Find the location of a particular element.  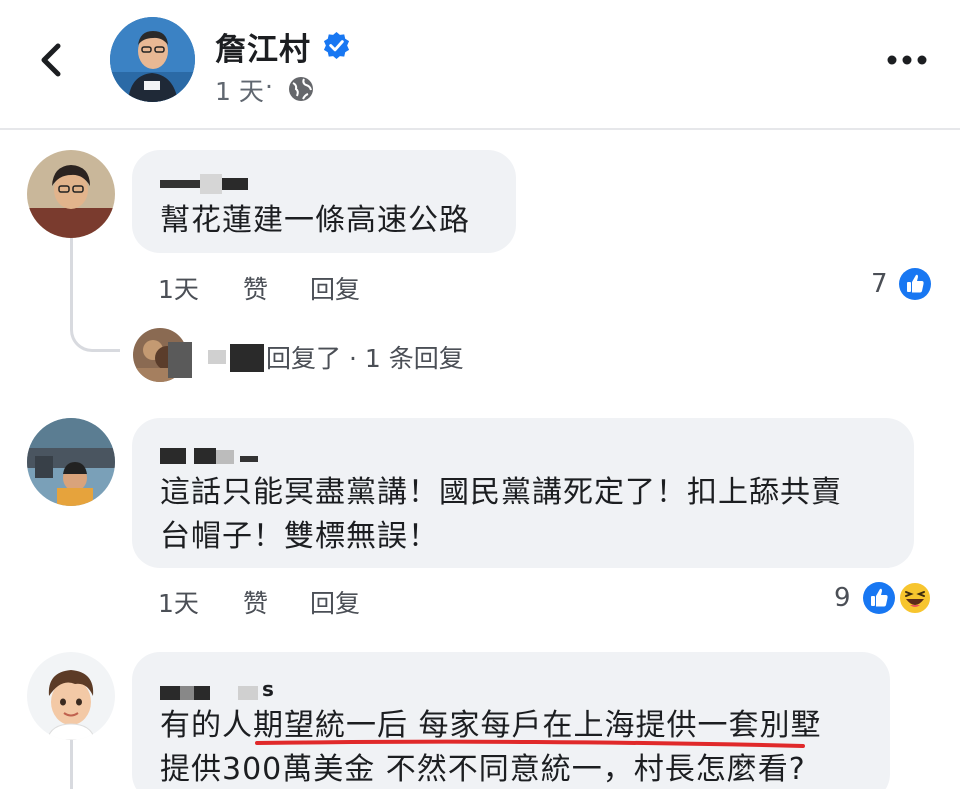

haha-icon is located at coordinates (915, 598).